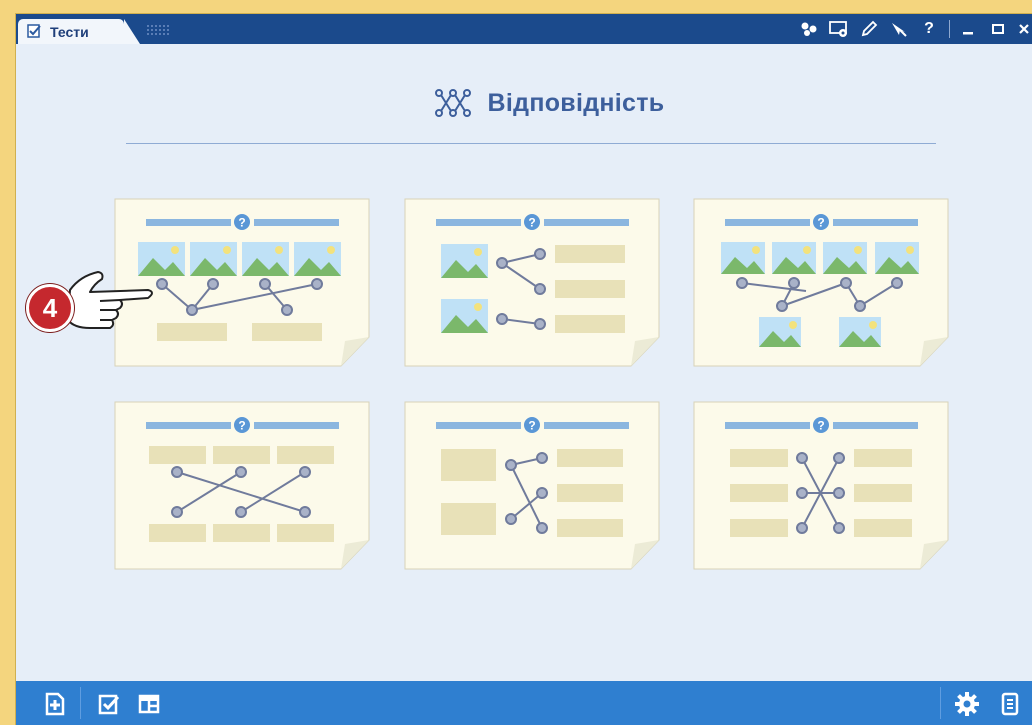 Image resolution: width=1032 pixels, height=725 pixels. What do you see at coordinates (50, 308) in the screenshot?
I see `step-number-badge: 4` at bounding box center [50, 308].